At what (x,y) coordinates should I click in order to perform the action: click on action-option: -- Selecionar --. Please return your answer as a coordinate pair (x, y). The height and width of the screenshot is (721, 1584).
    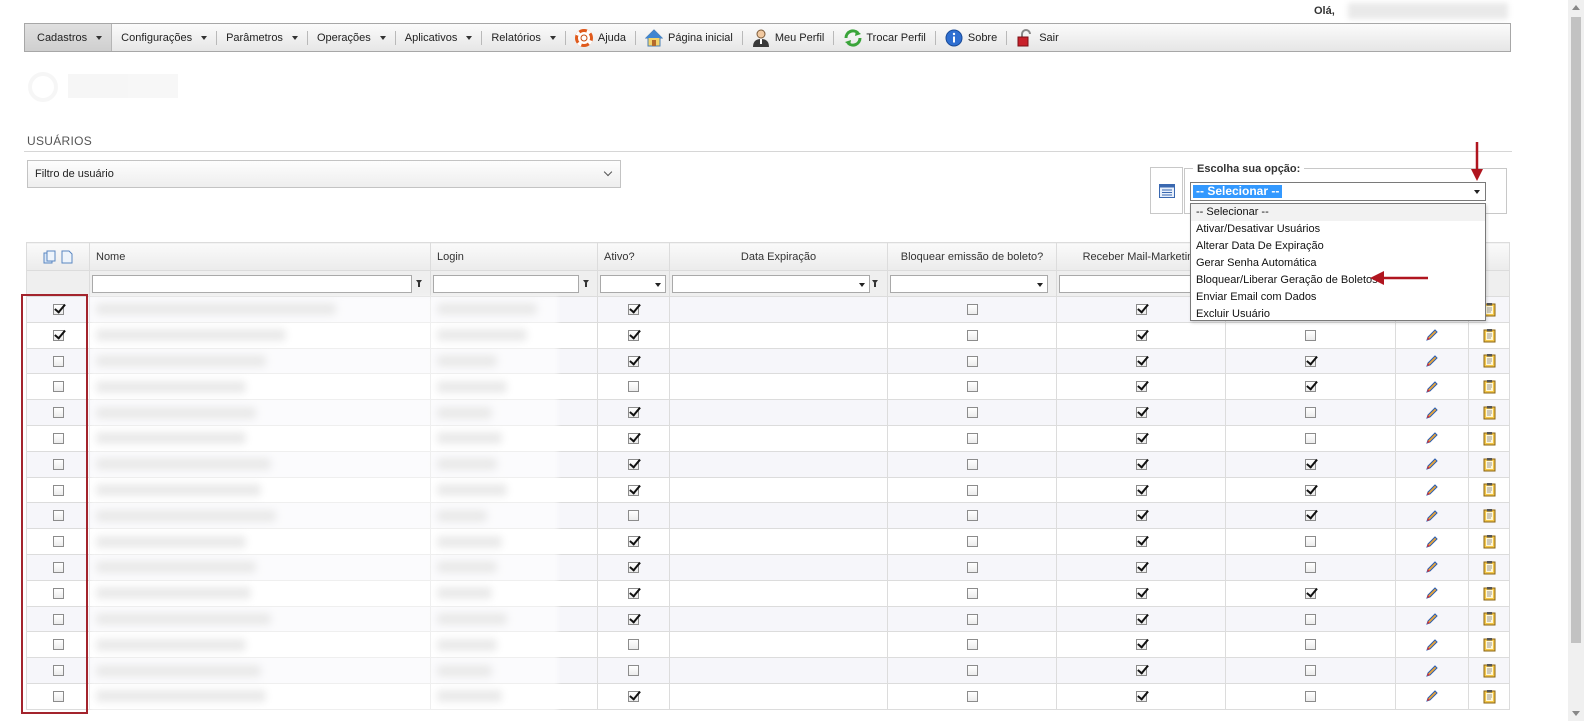
    Looking at the image, I should click on (1338, 212).